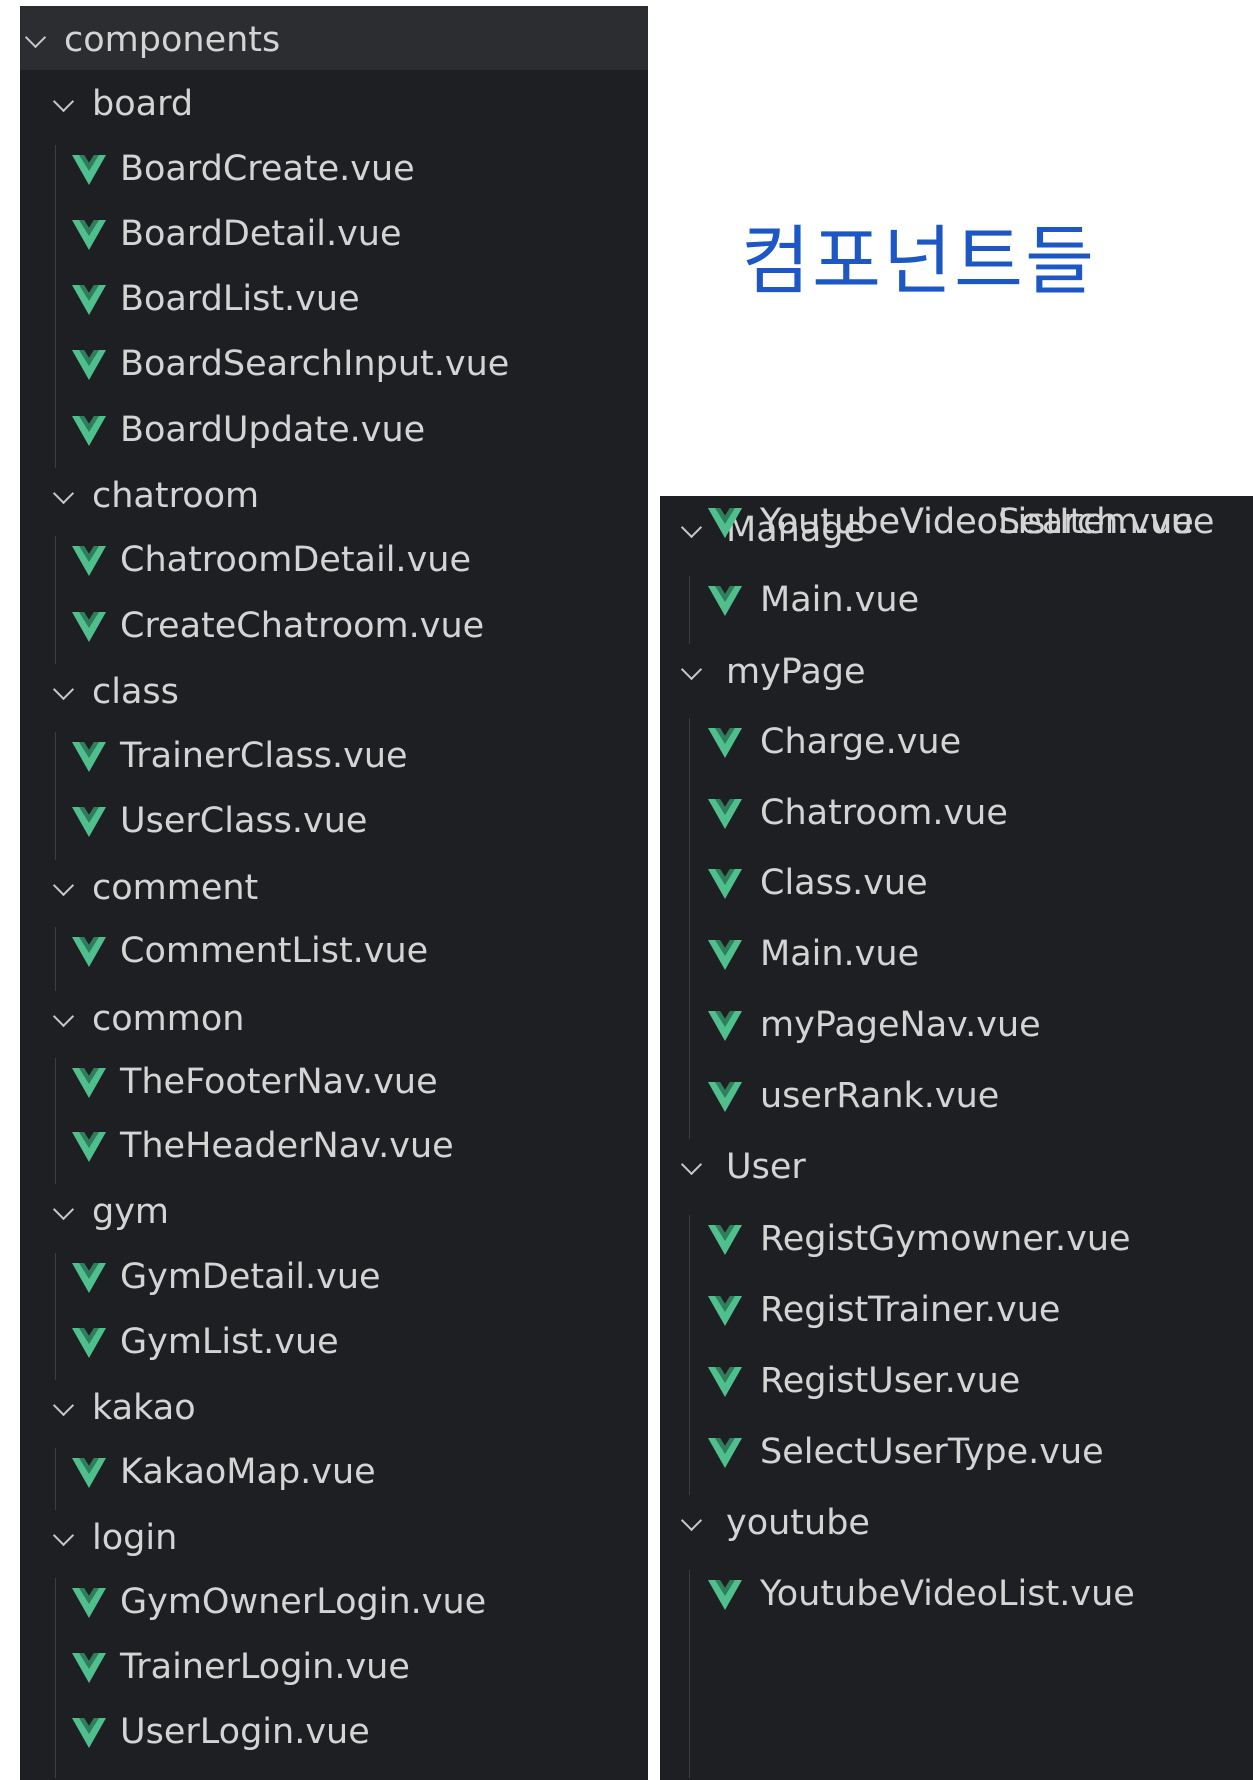 This screenshot has width=1253, height=1780. What do you see at coordinates (334, 823) in the screenshot?
I see `file-row: UserClass.vue` at bounding box center [334, 823].